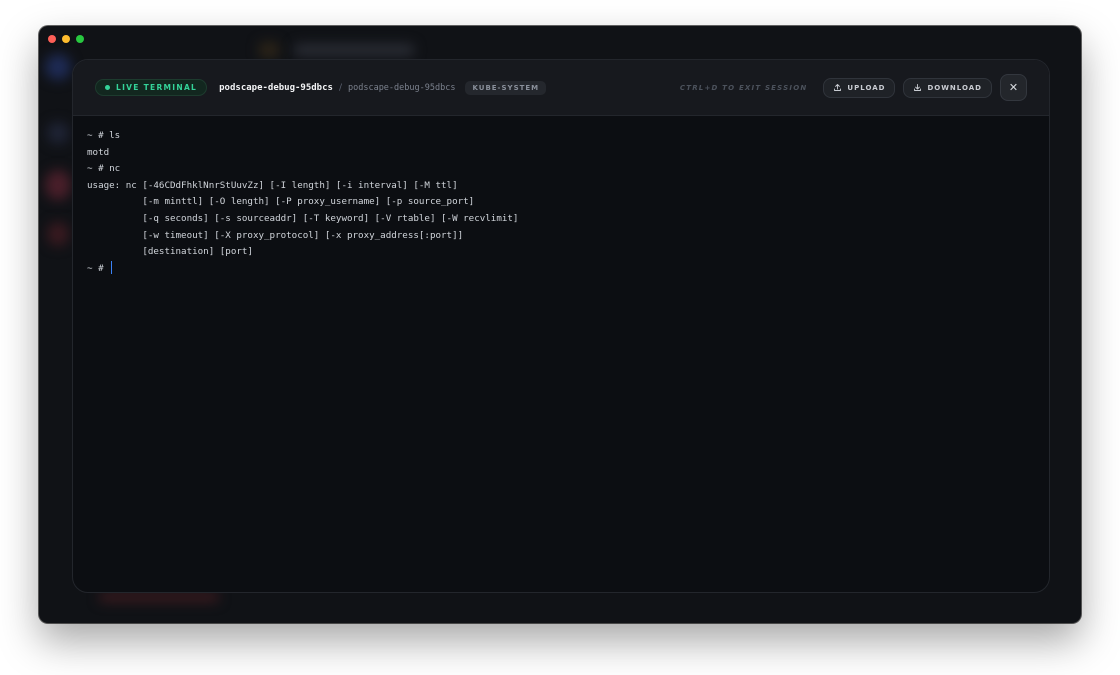  I want to click on terminal-prompt-line: ~ #, so click(561, 269).